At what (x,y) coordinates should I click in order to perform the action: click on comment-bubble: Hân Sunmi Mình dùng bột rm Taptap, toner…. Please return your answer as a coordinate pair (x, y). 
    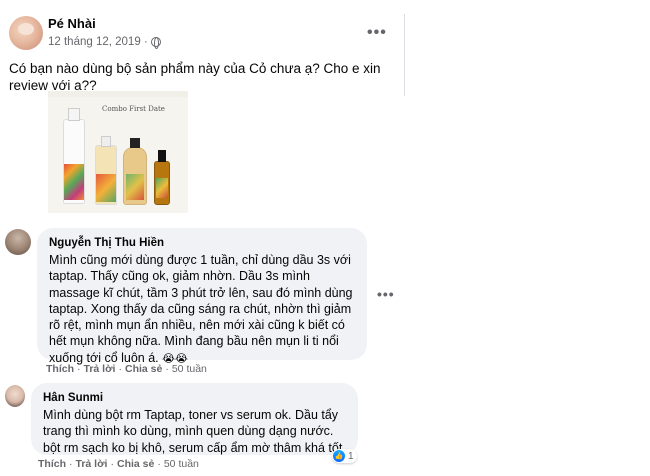
    Looking at the image, I should click on (194, 419).